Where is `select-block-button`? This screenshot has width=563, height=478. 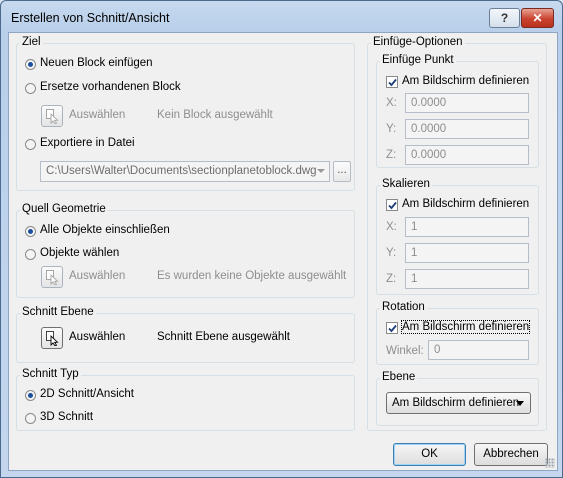
select-block-button is located at coordinates (52, 116).